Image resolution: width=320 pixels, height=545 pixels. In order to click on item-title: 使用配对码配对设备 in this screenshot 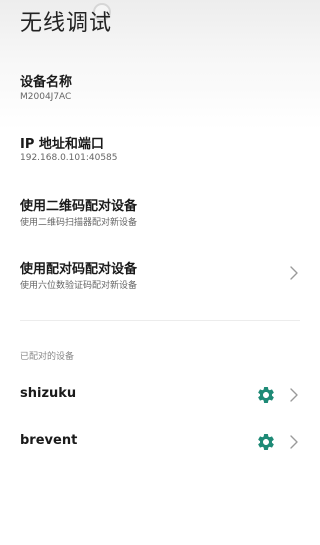, I will do `click(79, 269)`.